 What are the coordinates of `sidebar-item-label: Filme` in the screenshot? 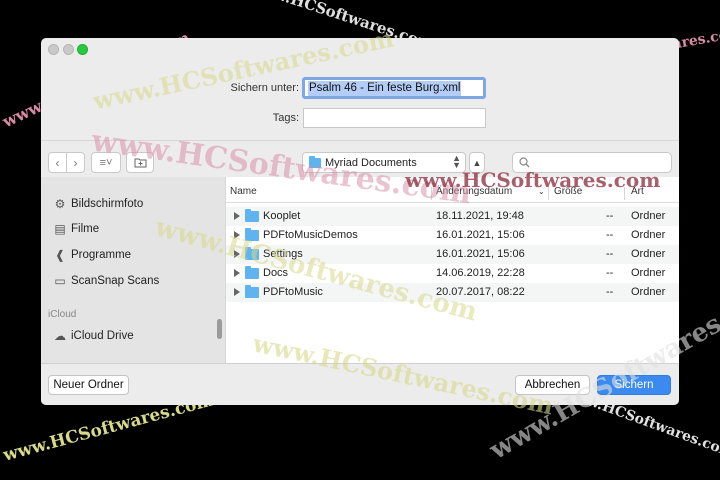 It's located at (85, 229).